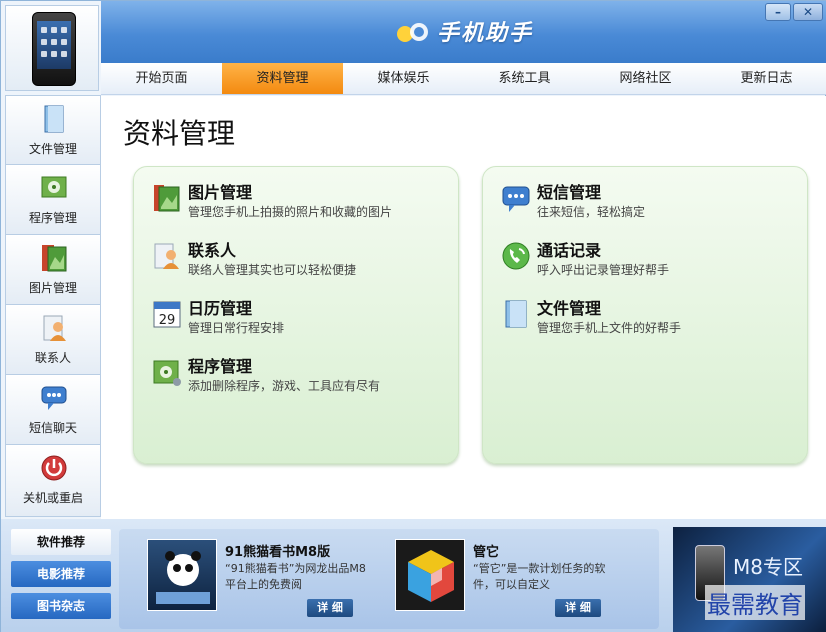 The image size is (826, 632). I want to click on feature-sms: 短信管理 往来短信，轻松搞定, so click(651, 204).